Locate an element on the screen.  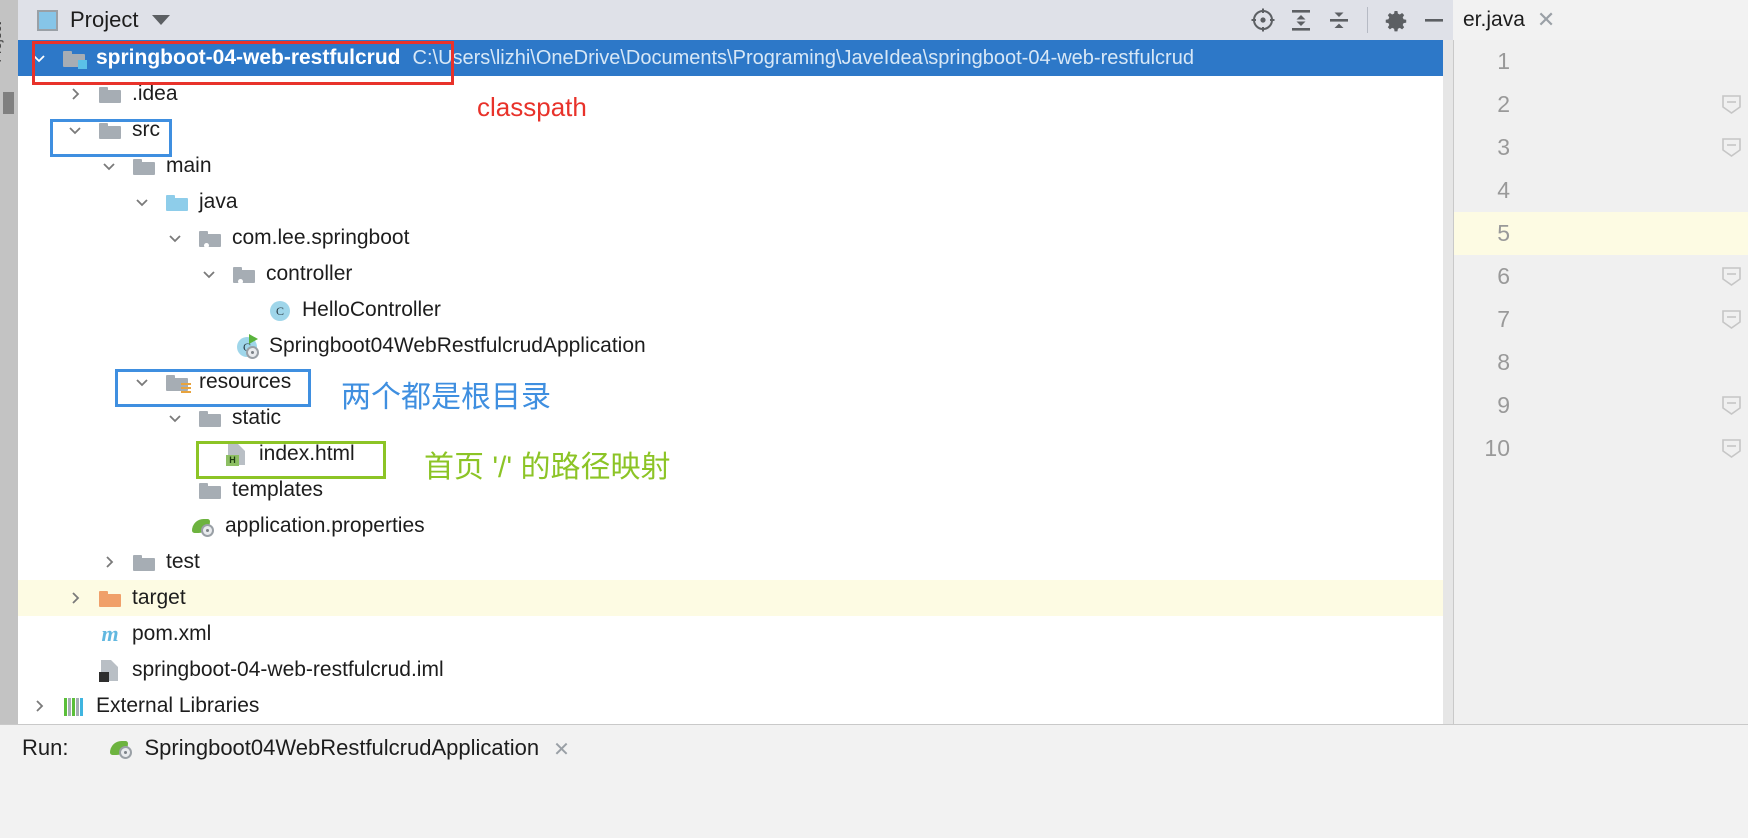
tree-row-main: main is located at coordinates (735, 166).